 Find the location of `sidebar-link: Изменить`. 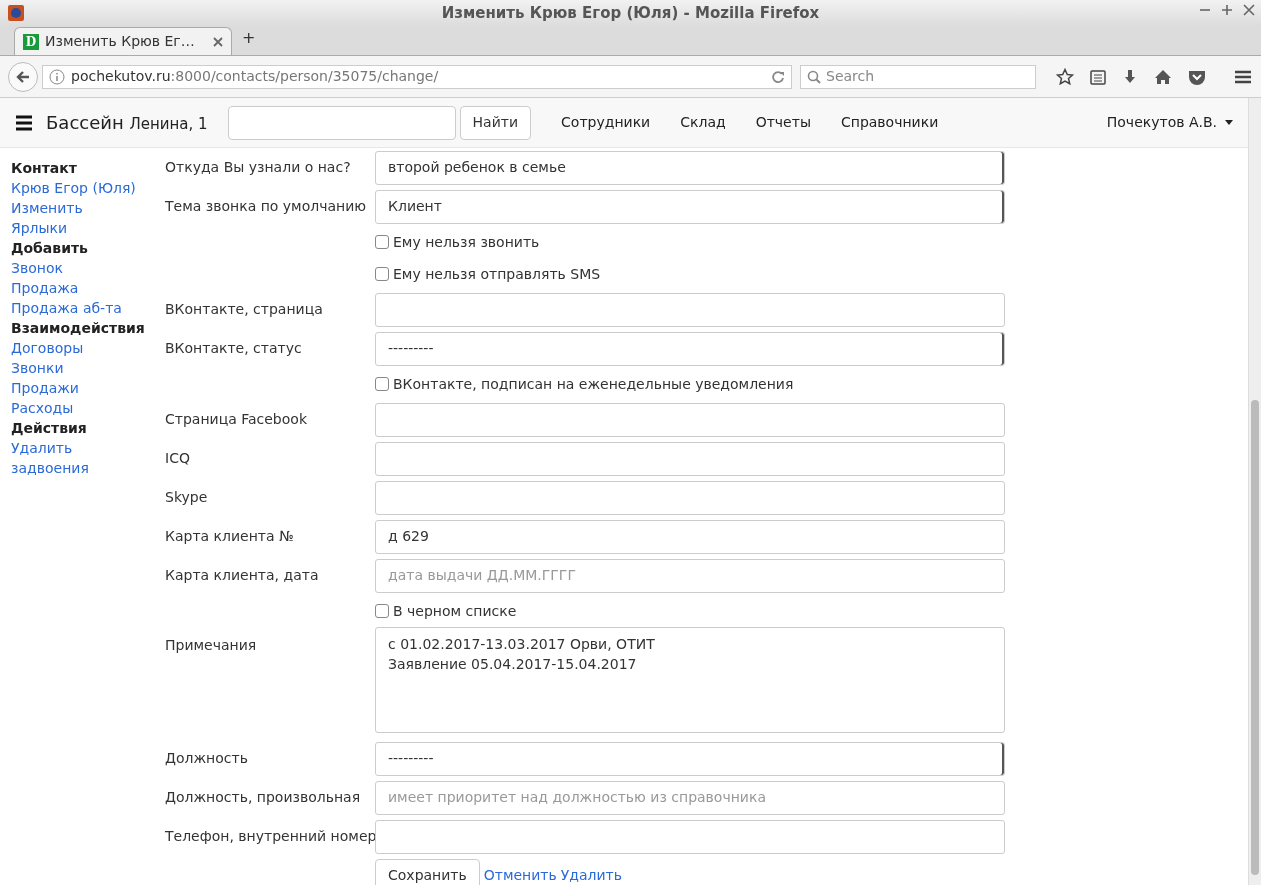

sidebar-link: Изменить is located at coordinates (47, 208).